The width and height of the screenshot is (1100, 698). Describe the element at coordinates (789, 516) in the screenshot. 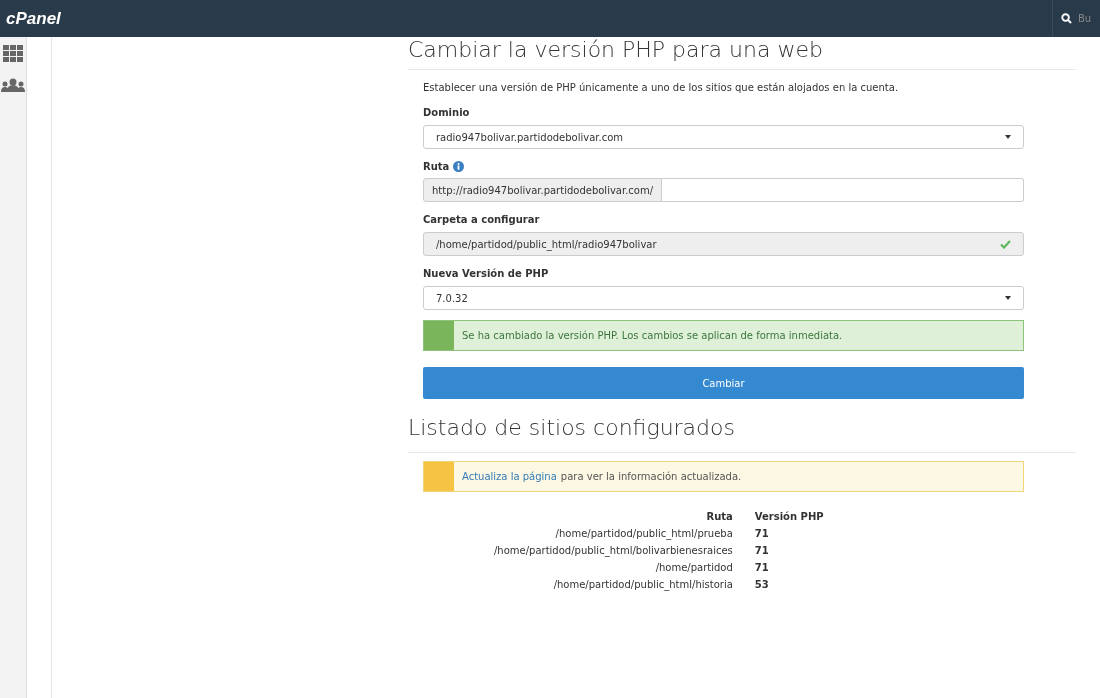

I see `column-header: Versión PHP` at that location.